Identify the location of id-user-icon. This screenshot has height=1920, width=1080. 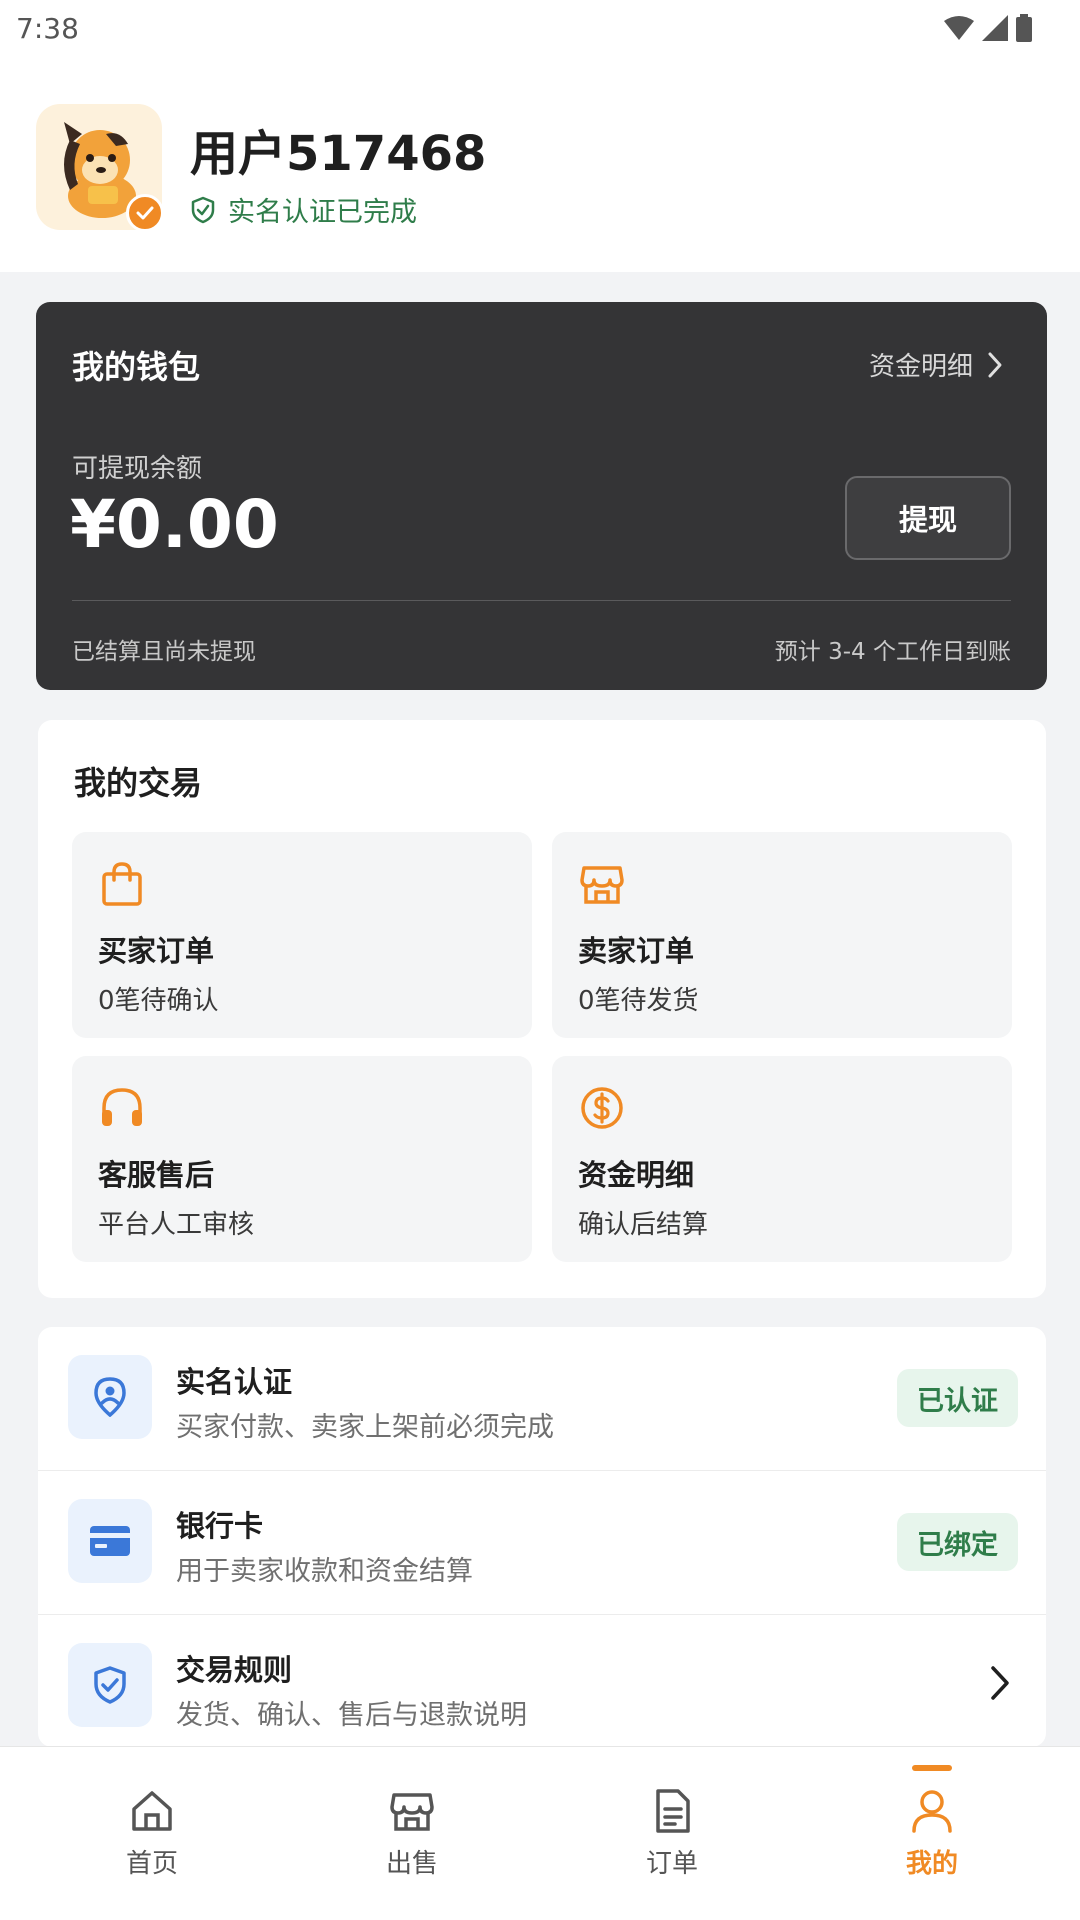
(110, 1397).